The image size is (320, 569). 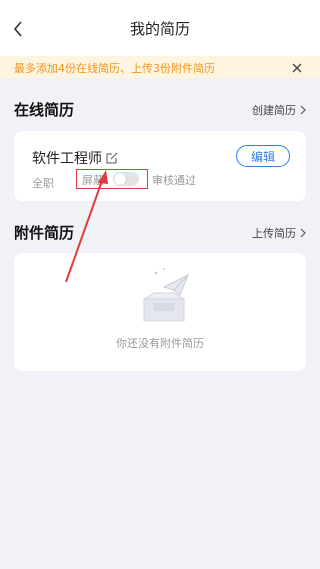 What do you see at coordinates (164, 296) in the screenshot?
I see `empty-inbox-icon` at bounding box center [164, 296].